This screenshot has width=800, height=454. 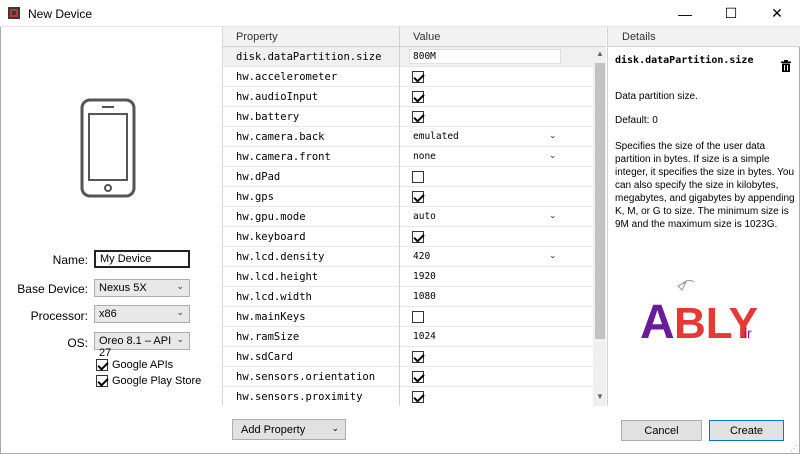 I want to click on google-play-store-checkbox: Google Play Store, so click(x=148, y=381).